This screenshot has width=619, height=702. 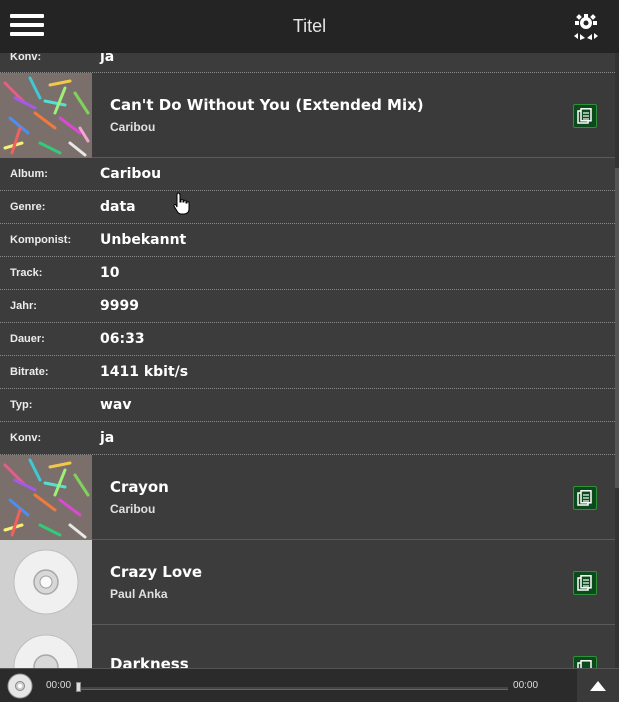 What do you see at coordinates (309, 646) in the screenshot?
I see `track-item: Darkness` at bounding box center [309, 646].